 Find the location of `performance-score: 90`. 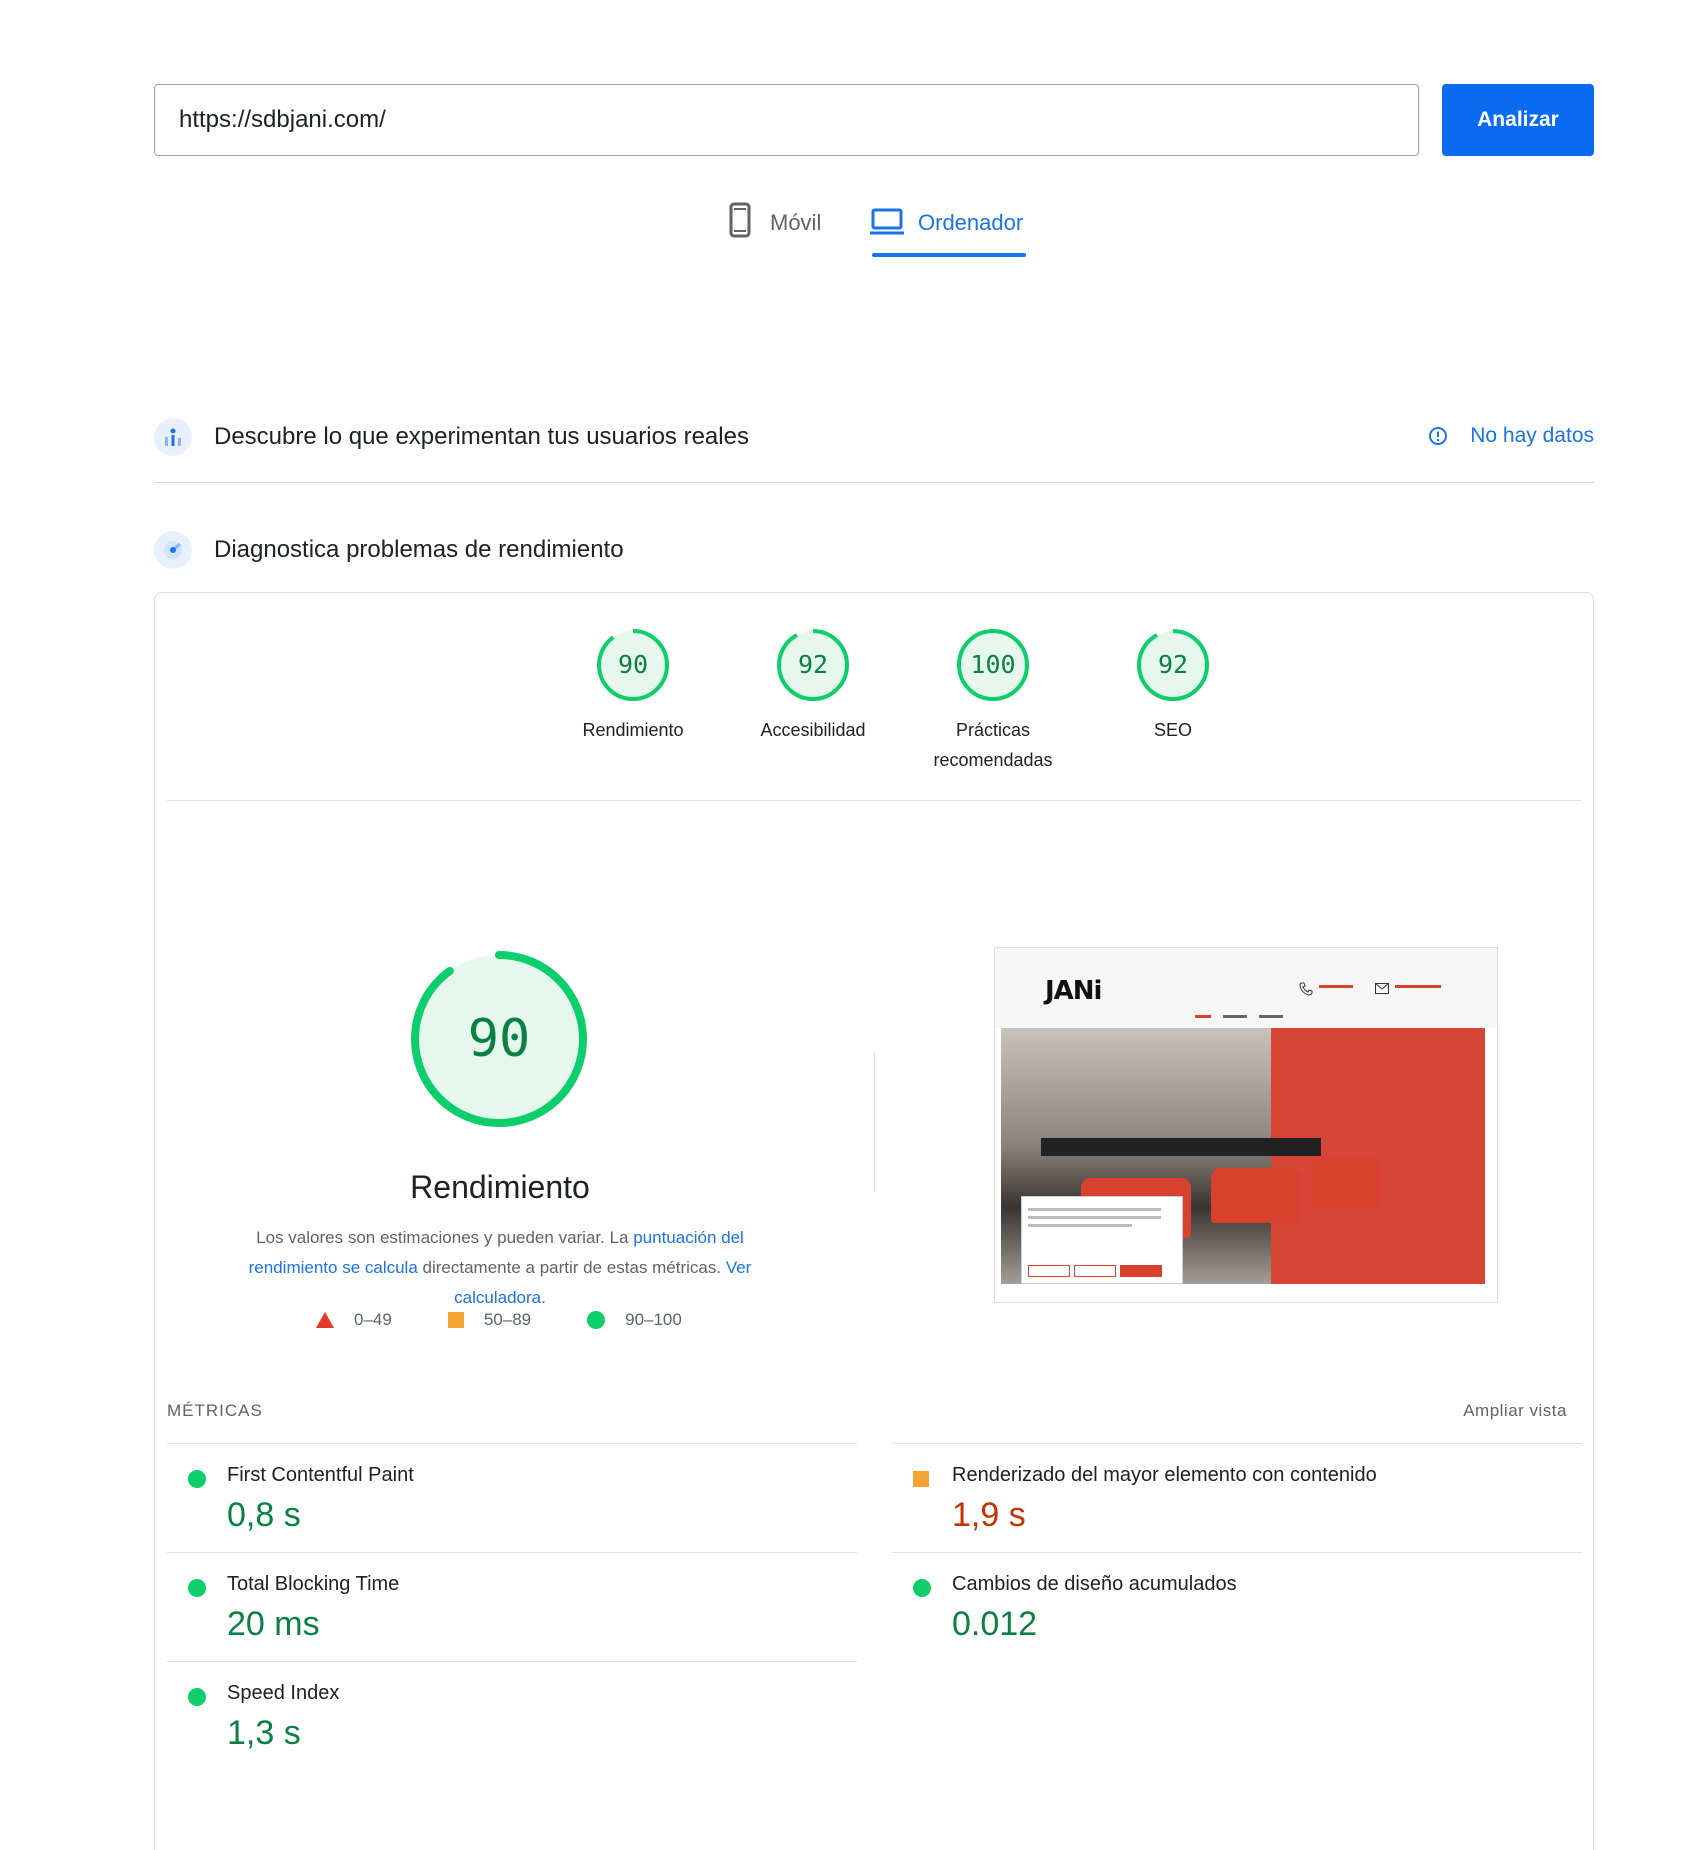

performance-score: 90 is located at coordinates (499, 1039).